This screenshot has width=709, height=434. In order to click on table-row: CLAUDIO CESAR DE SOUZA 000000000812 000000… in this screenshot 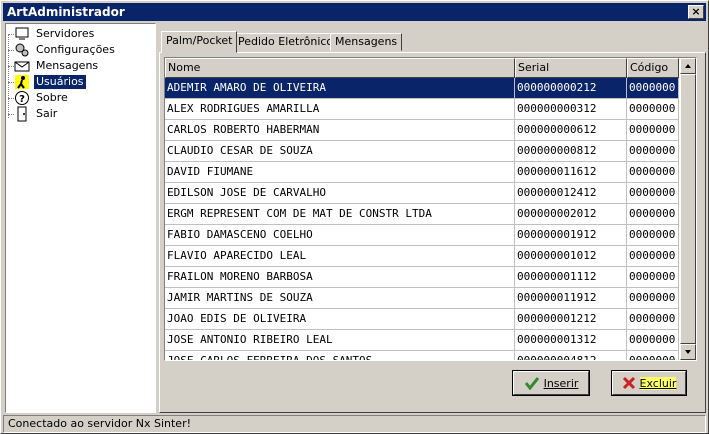, I will do `click(422, 151)`.